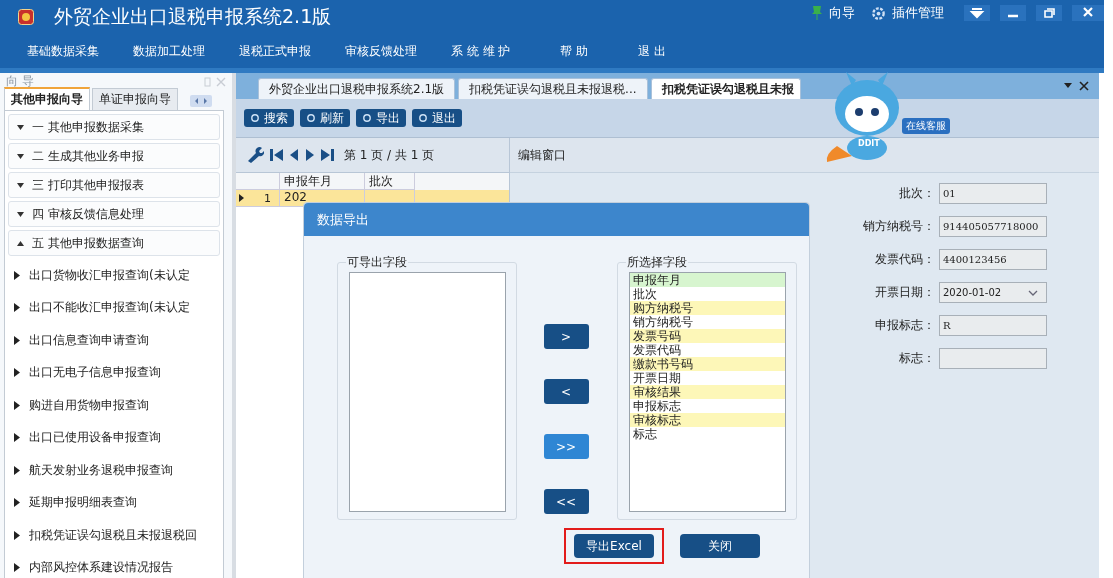  What do you see at coordinates (707, 378) in the screenshot?
I see `list-item: 开票日期` at bounding box center [707, 378].